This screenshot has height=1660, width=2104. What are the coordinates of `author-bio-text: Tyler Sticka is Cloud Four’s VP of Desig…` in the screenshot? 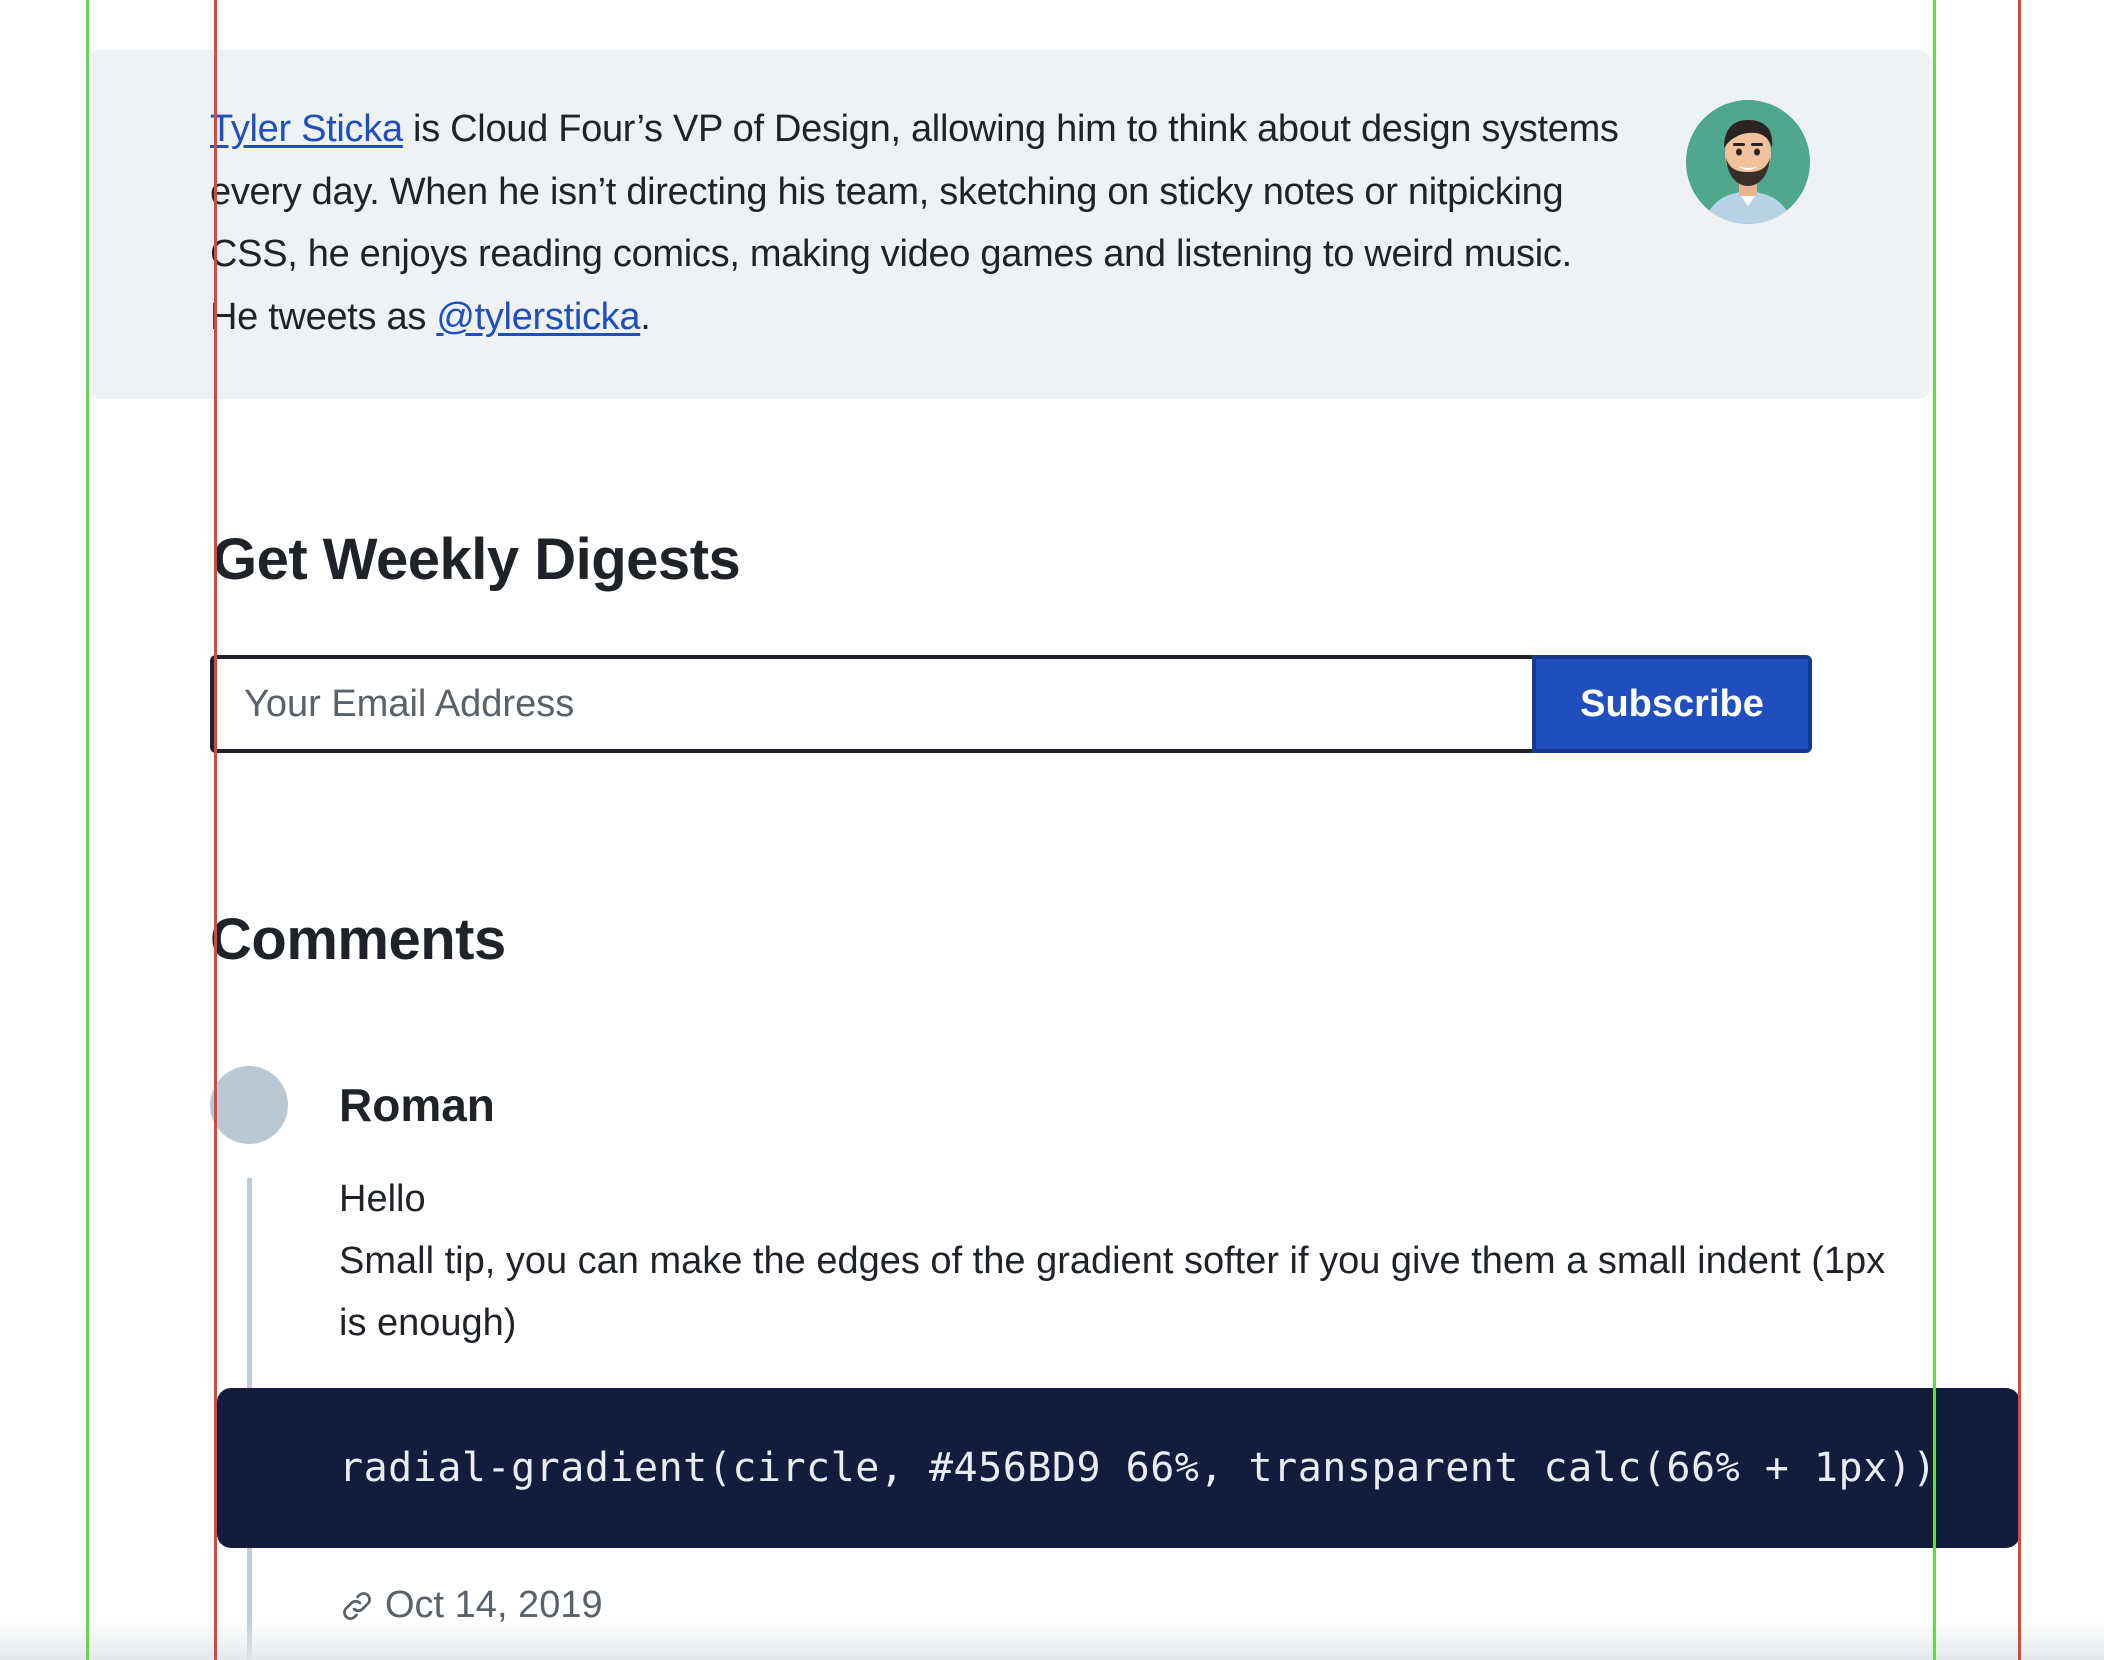 It's located at (915, 223).